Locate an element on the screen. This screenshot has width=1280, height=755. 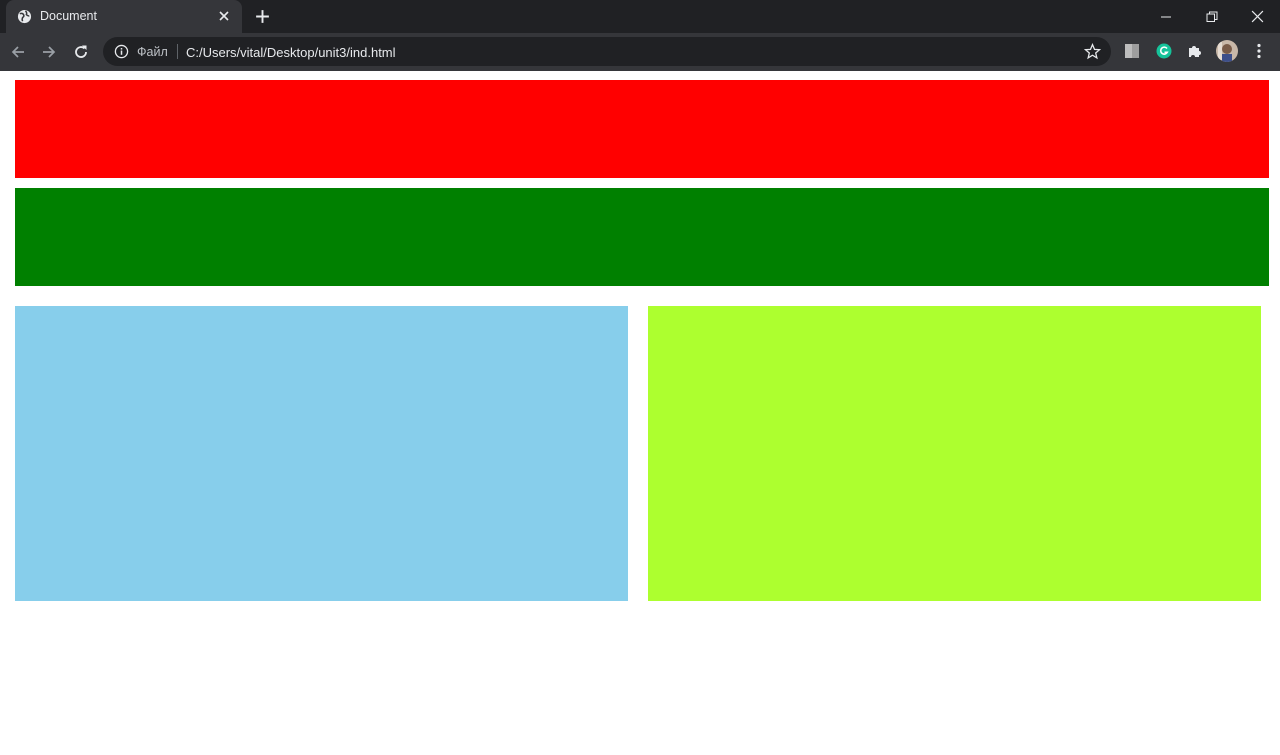
reload-icon is located at coordinates (81, 51).